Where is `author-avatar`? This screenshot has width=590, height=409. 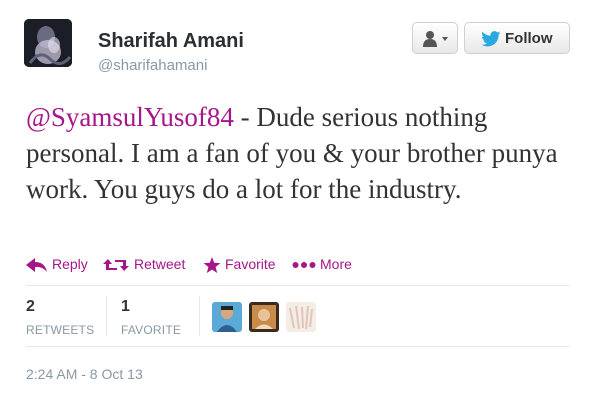 author-avatar is located at coordinates (48, 43).